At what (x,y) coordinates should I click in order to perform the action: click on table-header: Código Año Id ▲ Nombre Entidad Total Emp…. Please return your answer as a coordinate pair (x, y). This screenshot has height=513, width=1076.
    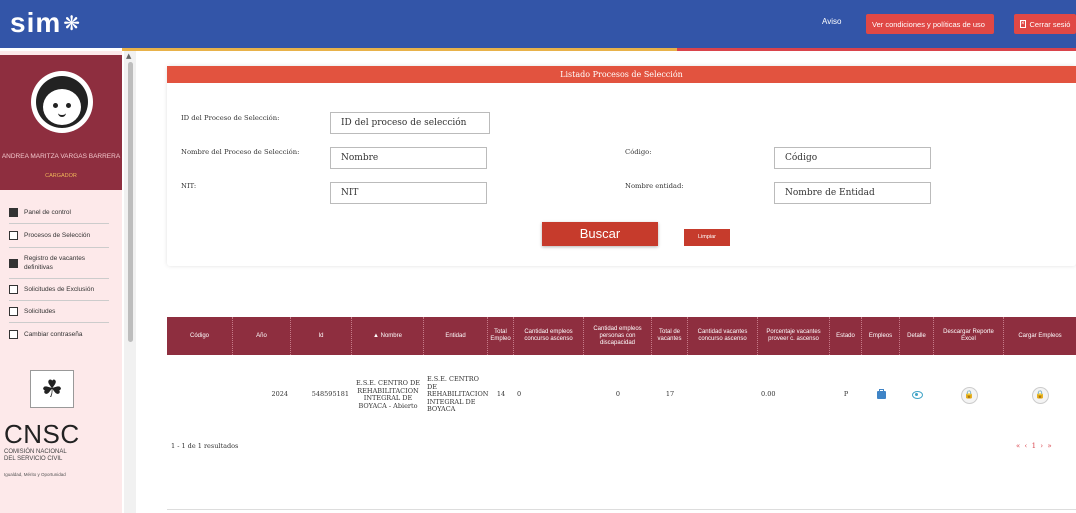
    Looking at the image, I should click on (621, 336).